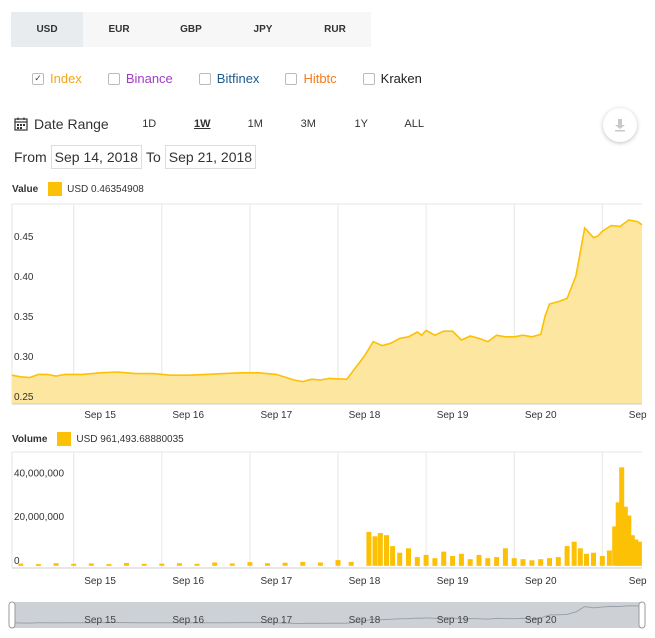  What do you see at coordinates (638, 415) in the screenshot?
I see `x-tick-label: Sep` at bounding box center [638, 415].